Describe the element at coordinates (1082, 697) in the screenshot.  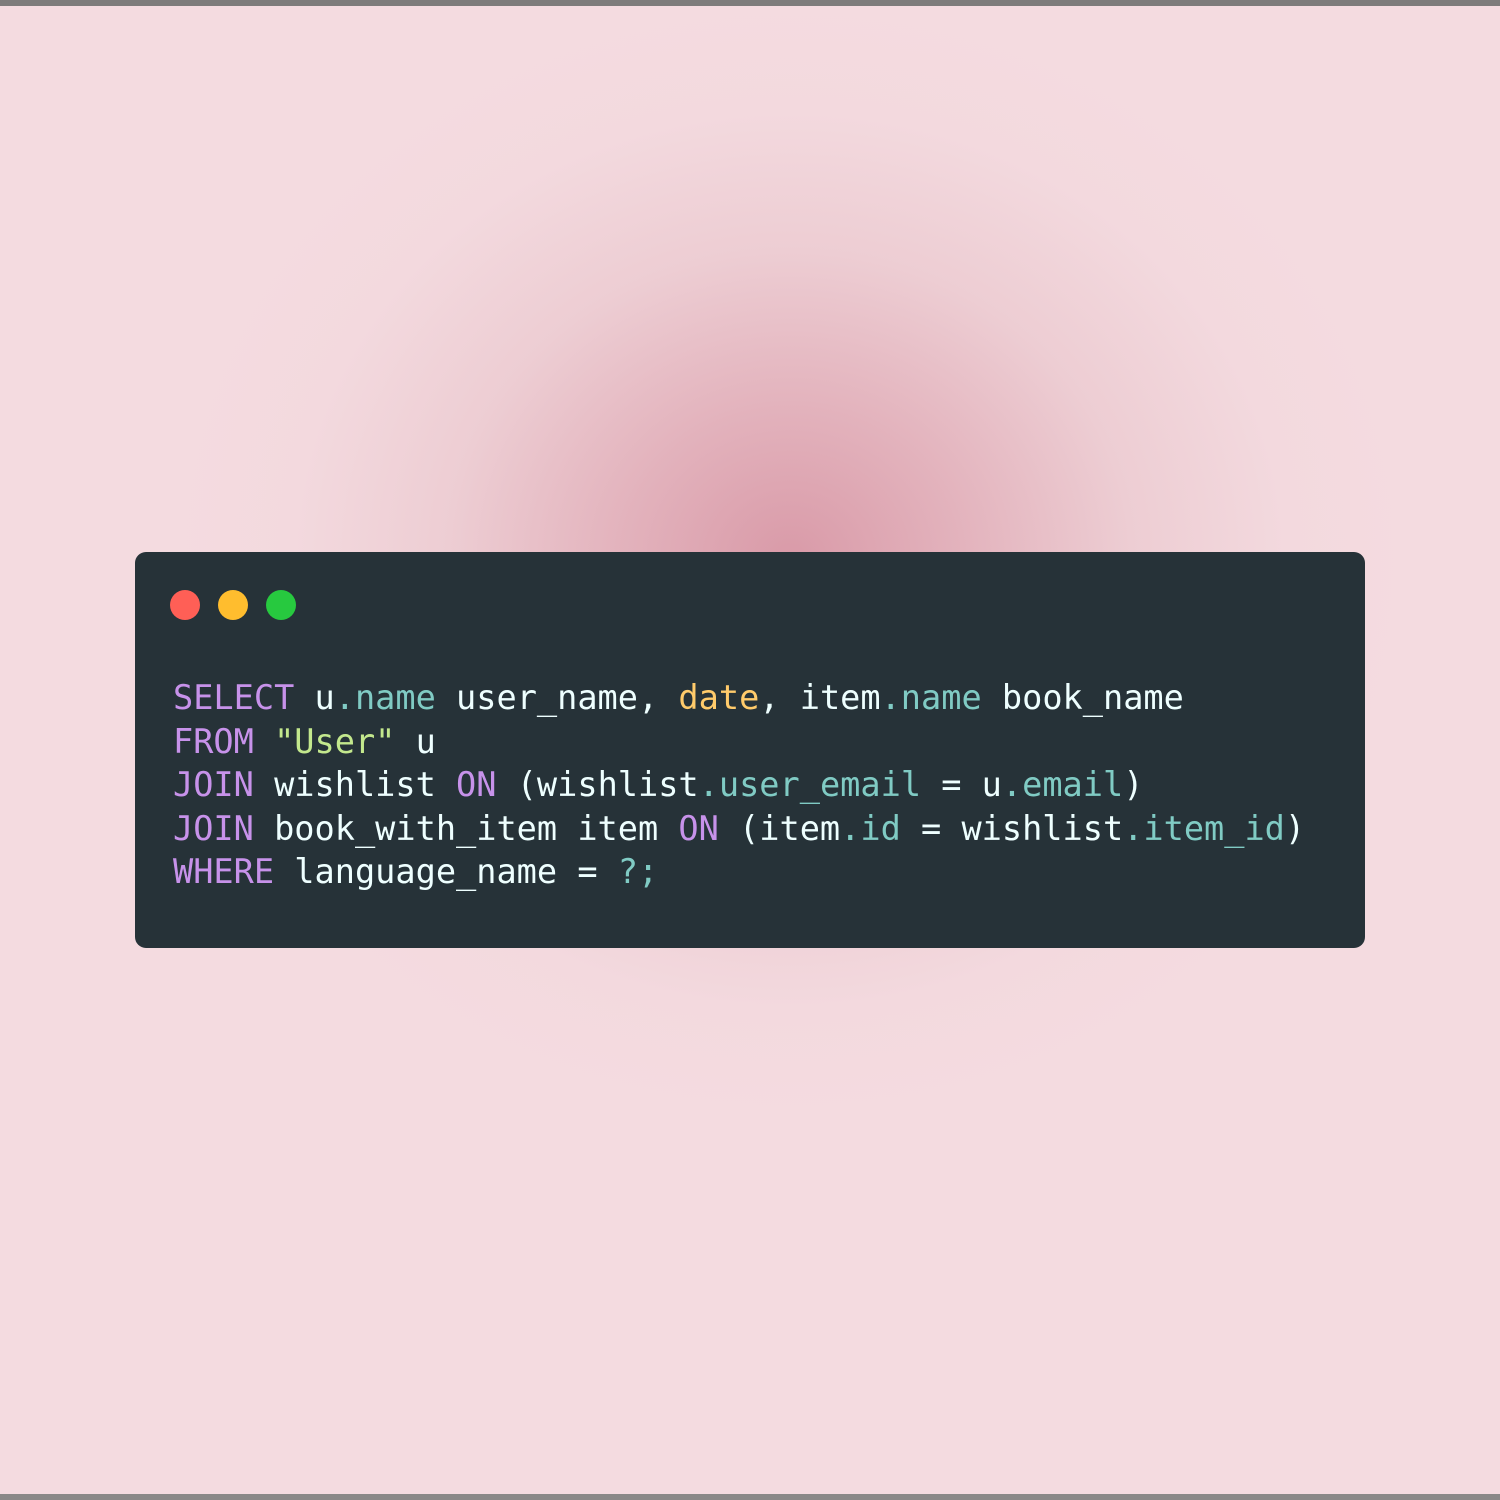
I see `code-token-id: book_name` at that location.